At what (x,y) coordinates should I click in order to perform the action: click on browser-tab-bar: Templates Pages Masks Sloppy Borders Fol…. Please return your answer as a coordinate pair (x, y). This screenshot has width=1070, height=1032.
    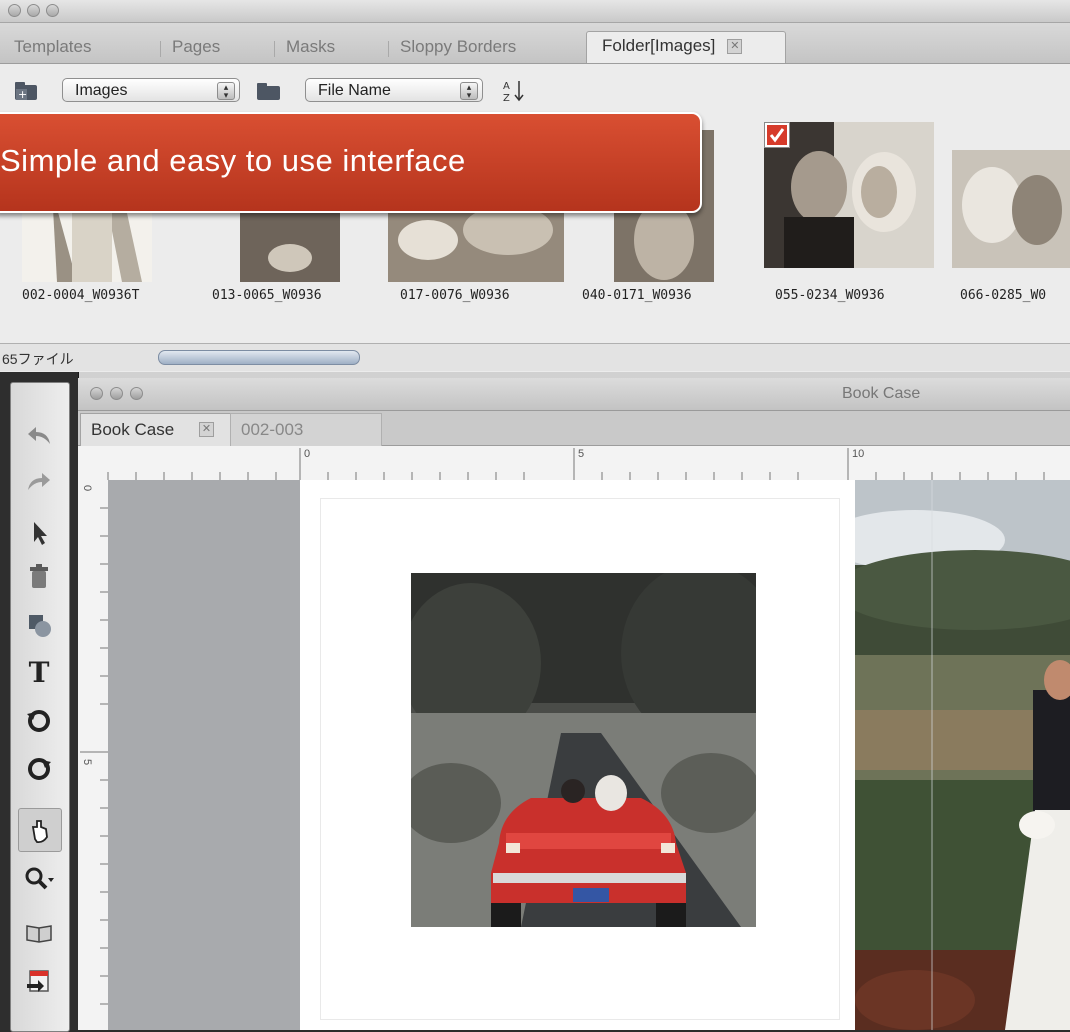
    Looking at the image, I should click on (535, 43).